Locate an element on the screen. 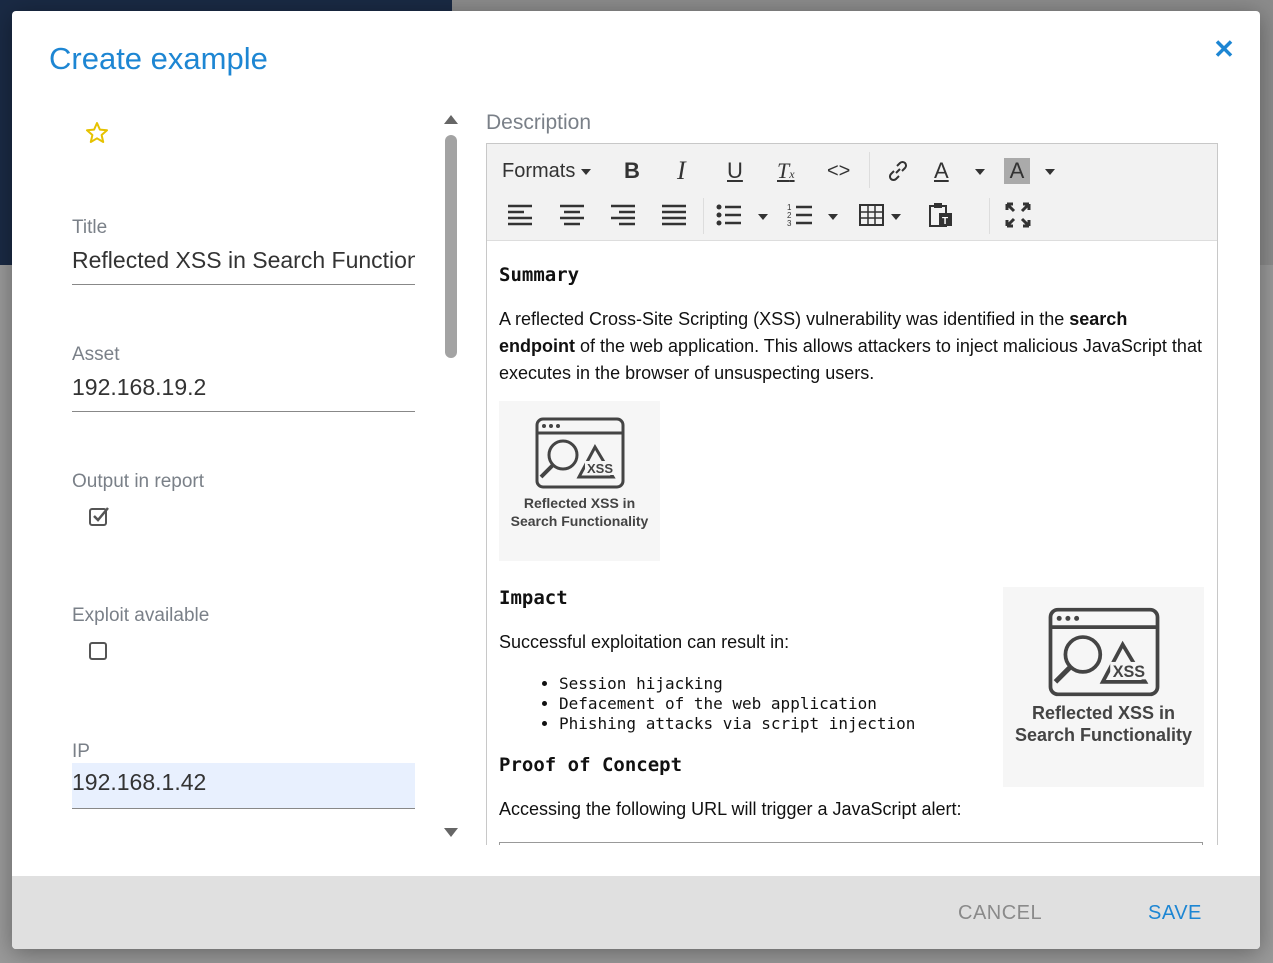 Image resolution: width=1273 pixels, height=963 pixels. bullet-list-dropdown-icon is located at coordinates (763, 217).